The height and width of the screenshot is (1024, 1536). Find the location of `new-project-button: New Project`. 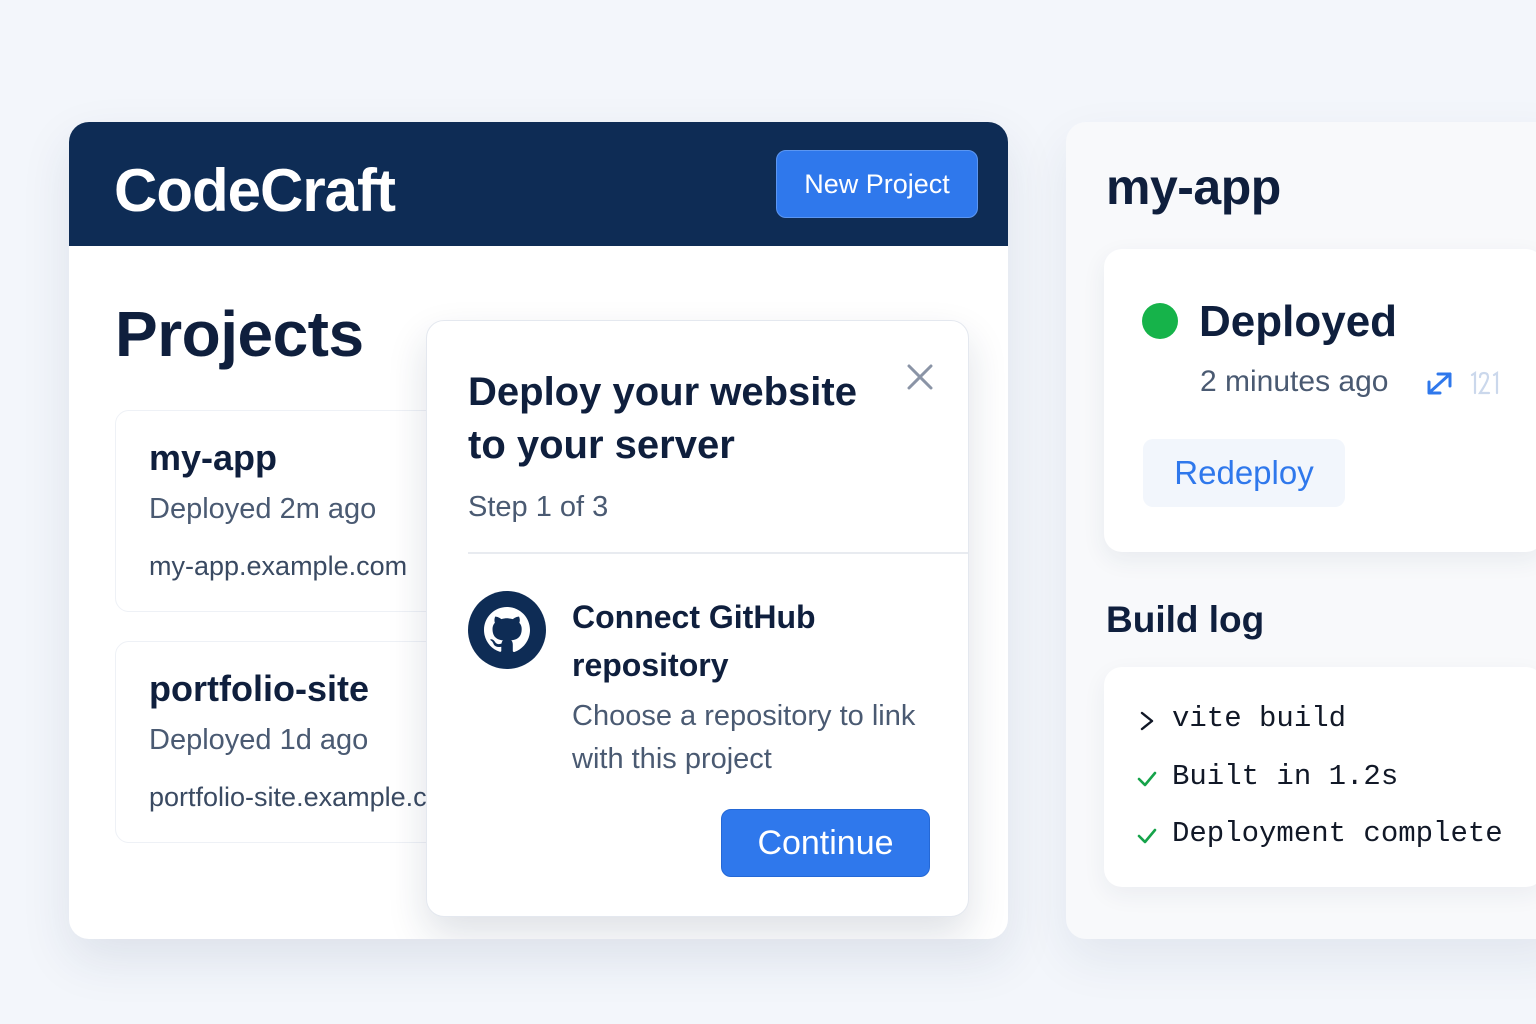

new-project-button: New Project is located at coordinates (877, 184).